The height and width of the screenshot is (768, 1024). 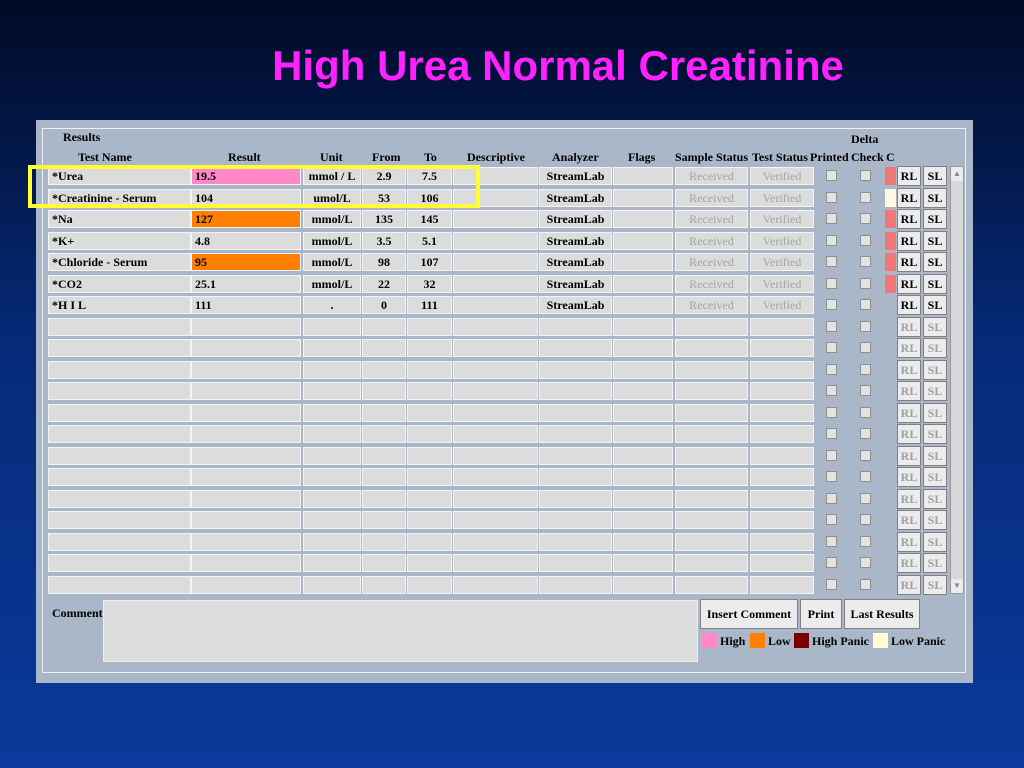 What do you see at coordinates (119, 219) in the screenshot?
I see `test-name-cell: *Na` at bounding box center [119, 219].